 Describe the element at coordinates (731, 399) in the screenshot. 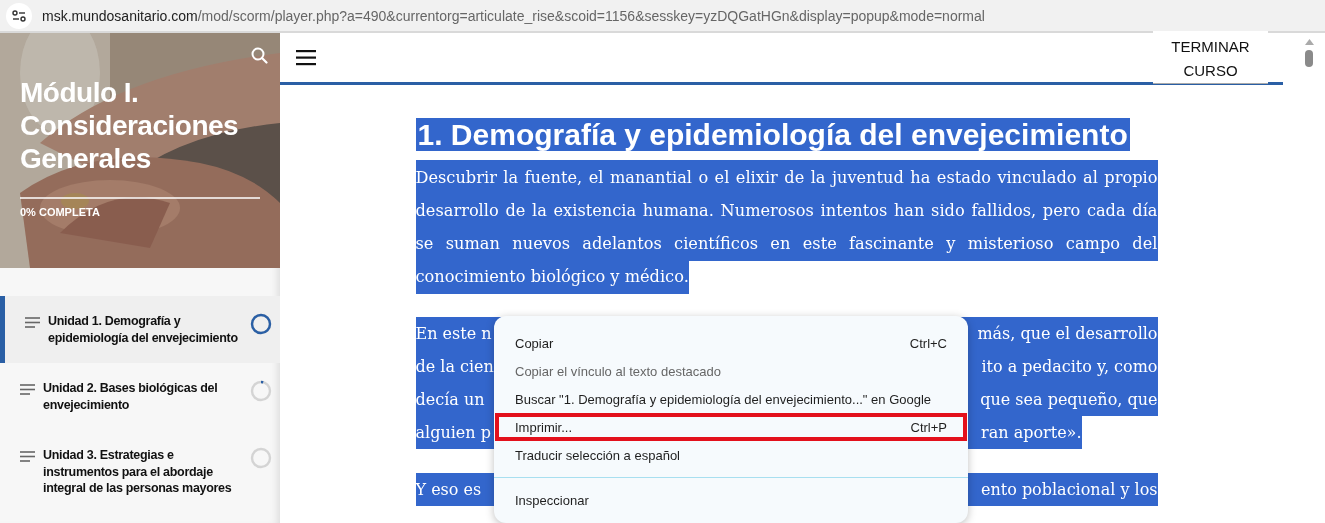

I see `menu-item: Buscar "1. Demografía y epidemiología del envejecimiento..." en Google` at that location.